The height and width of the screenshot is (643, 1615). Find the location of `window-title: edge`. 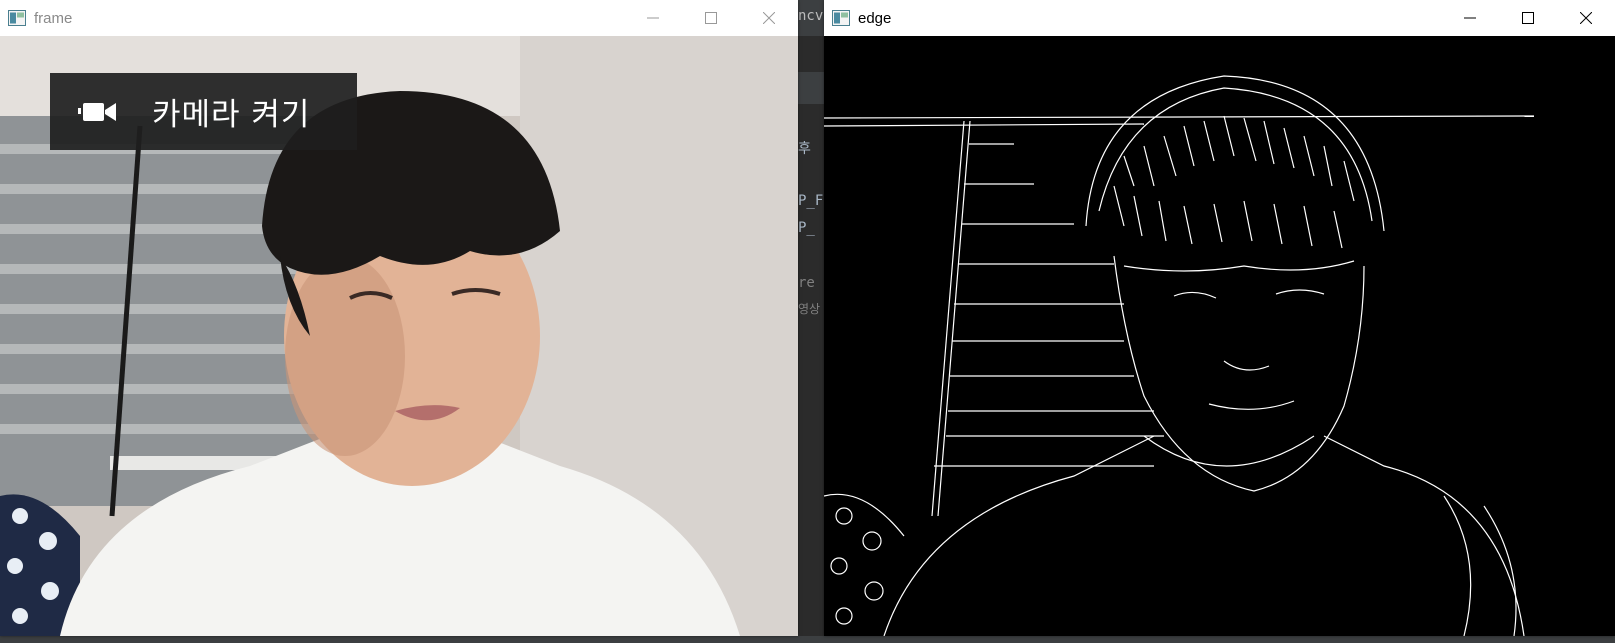

window-title: edge is located at coordinates (875, 18).